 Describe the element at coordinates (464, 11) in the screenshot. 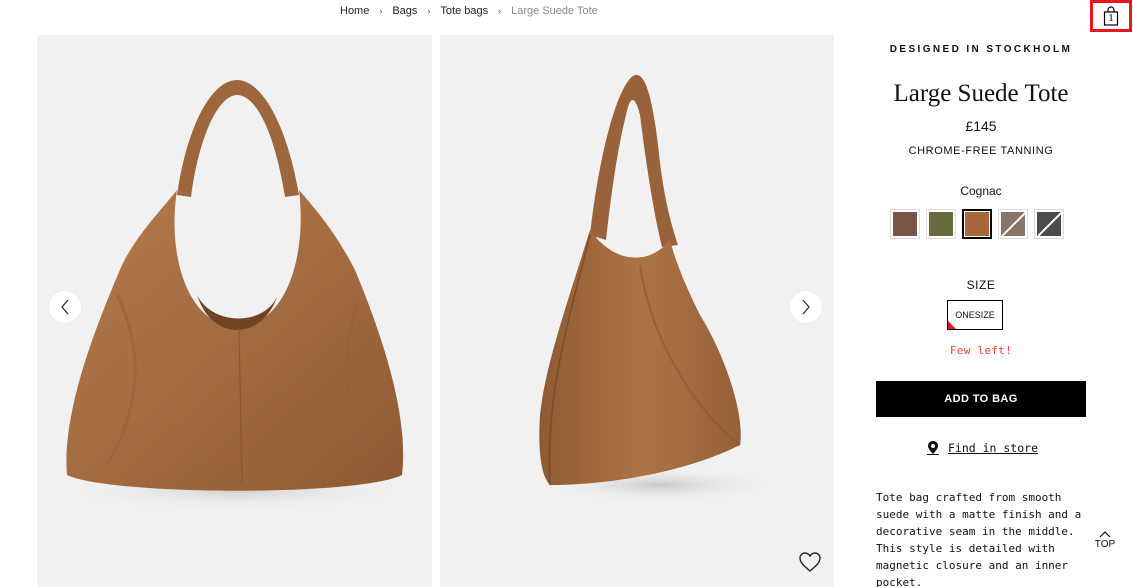

I see `breadcrumb-tote-bags: Tote bags` at that location.